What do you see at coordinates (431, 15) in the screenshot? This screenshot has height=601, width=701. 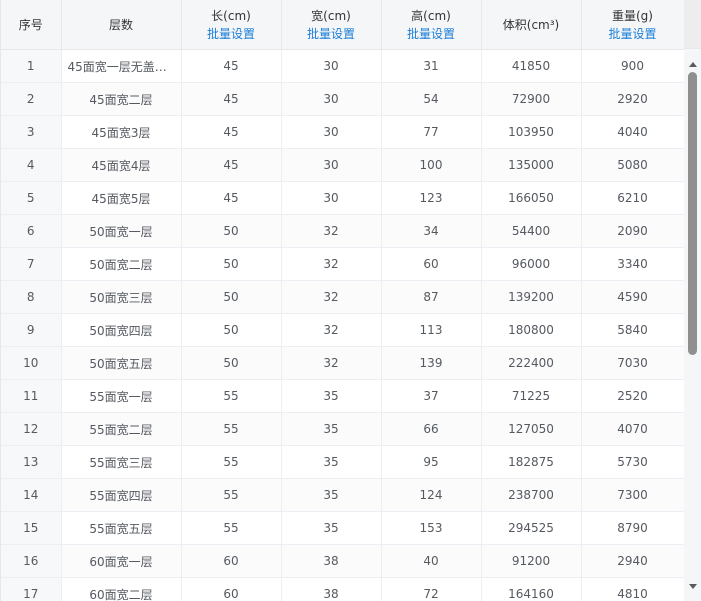 I see `column-header-label: 高(cm)` at bounding box center [431, 15].